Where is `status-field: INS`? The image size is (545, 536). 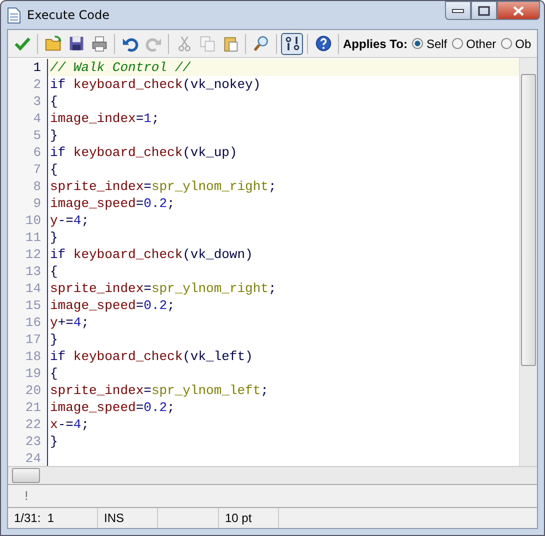 status-field: INS is located at coordinates (128, 518).